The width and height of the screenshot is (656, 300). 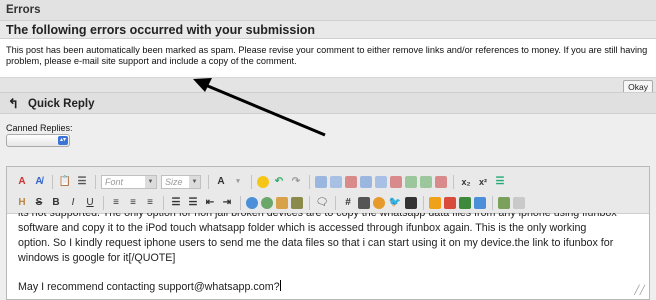 What do you see at coordinates (280, 285) in the screenshot?
I see `text-caret` at bounding box center [280, 285].